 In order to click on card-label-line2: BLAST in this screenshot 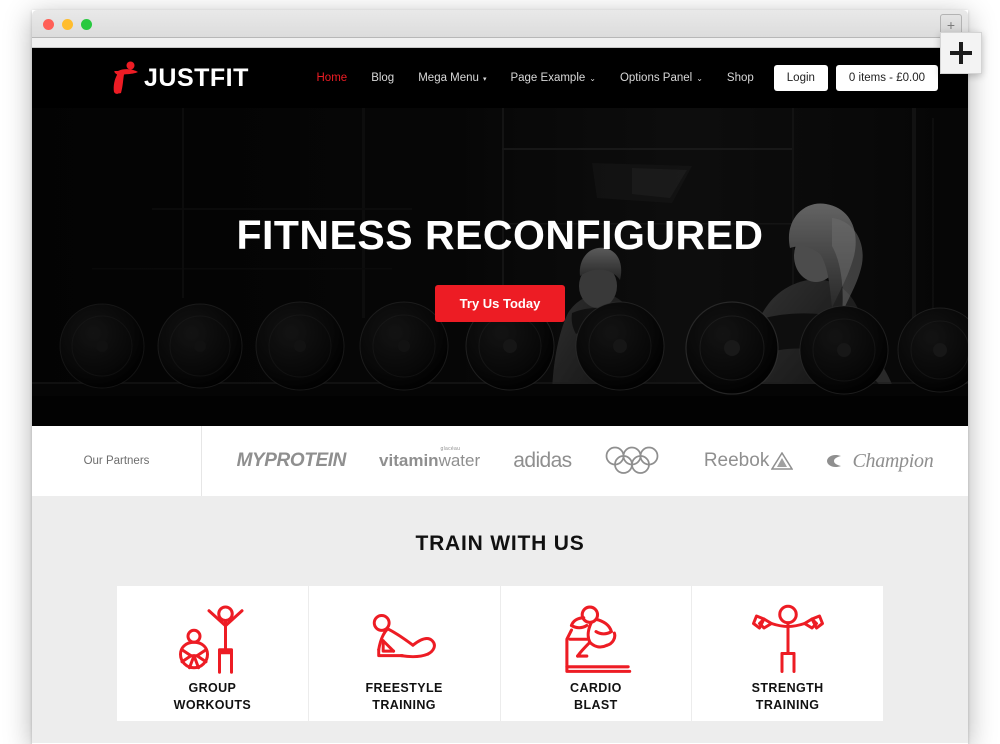, I will do `click(596, 704)`.